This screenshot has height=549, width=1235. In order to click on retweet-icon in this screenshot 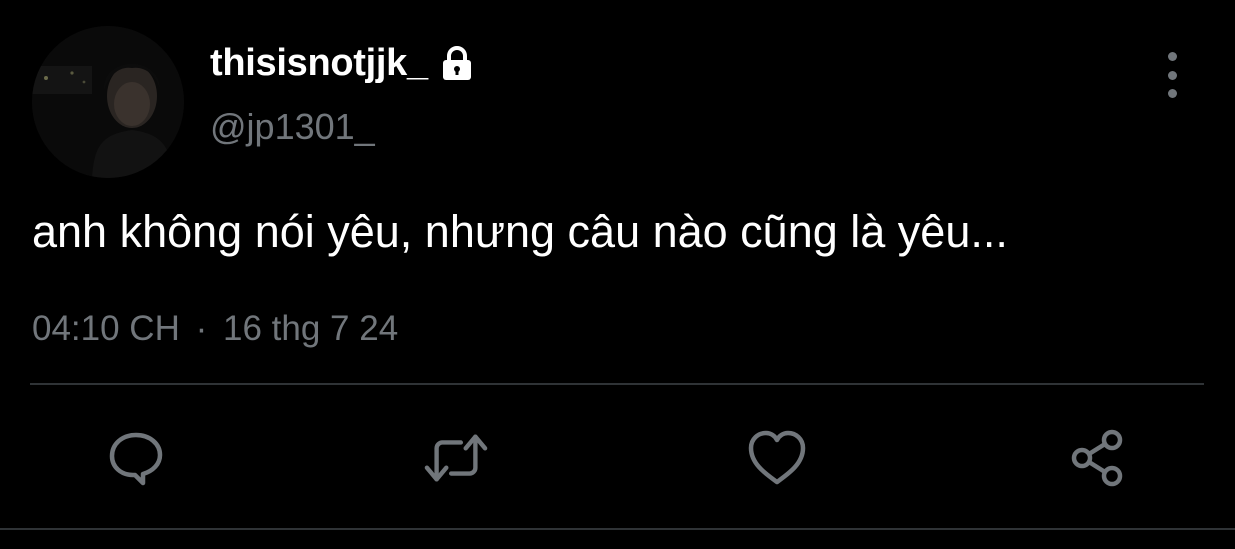, I will do `click(456, 458)`.